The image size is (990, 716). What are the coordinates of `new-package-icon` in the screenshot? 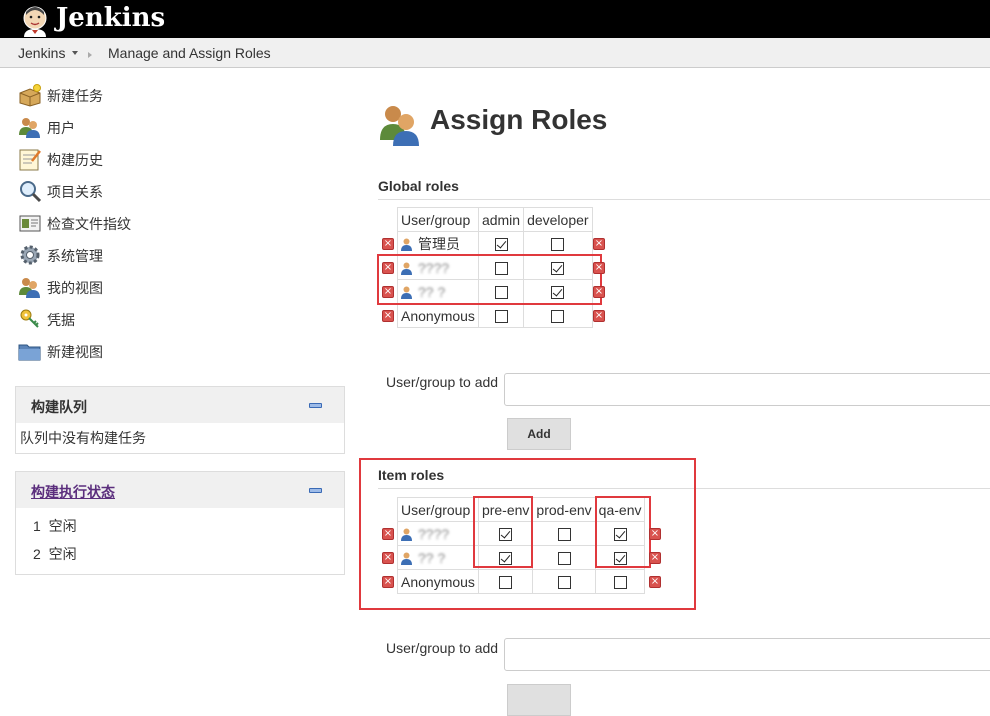 It's located at (30, 95).